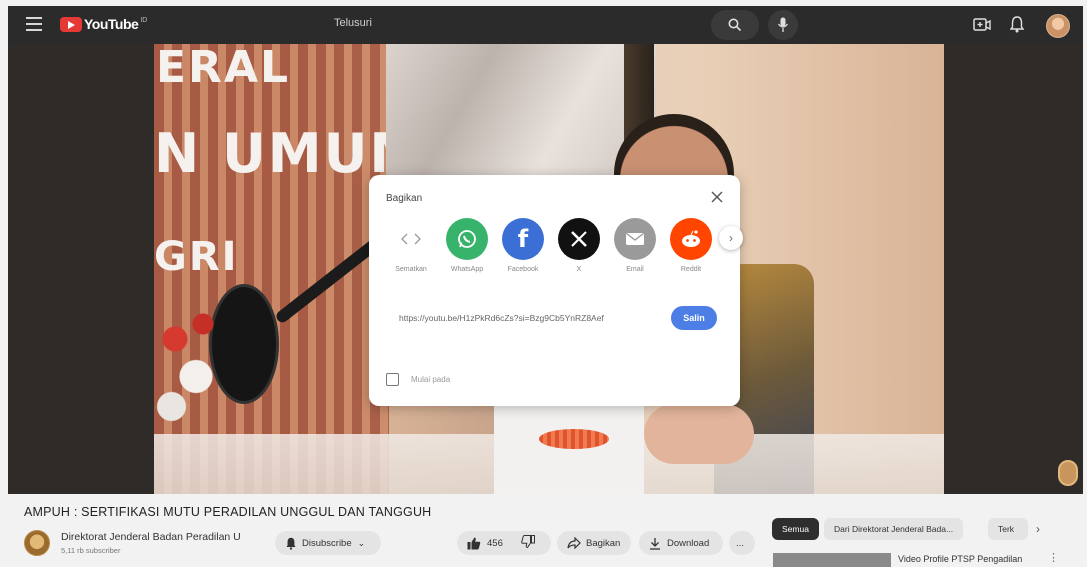 The width and height of the screenshot is (1087, 567). What do you see at coordinates (960, 559) in the screenshot?
I see `recommended-title: Video Profile PTSP Pengadilan` at bounding box center [960, 559].